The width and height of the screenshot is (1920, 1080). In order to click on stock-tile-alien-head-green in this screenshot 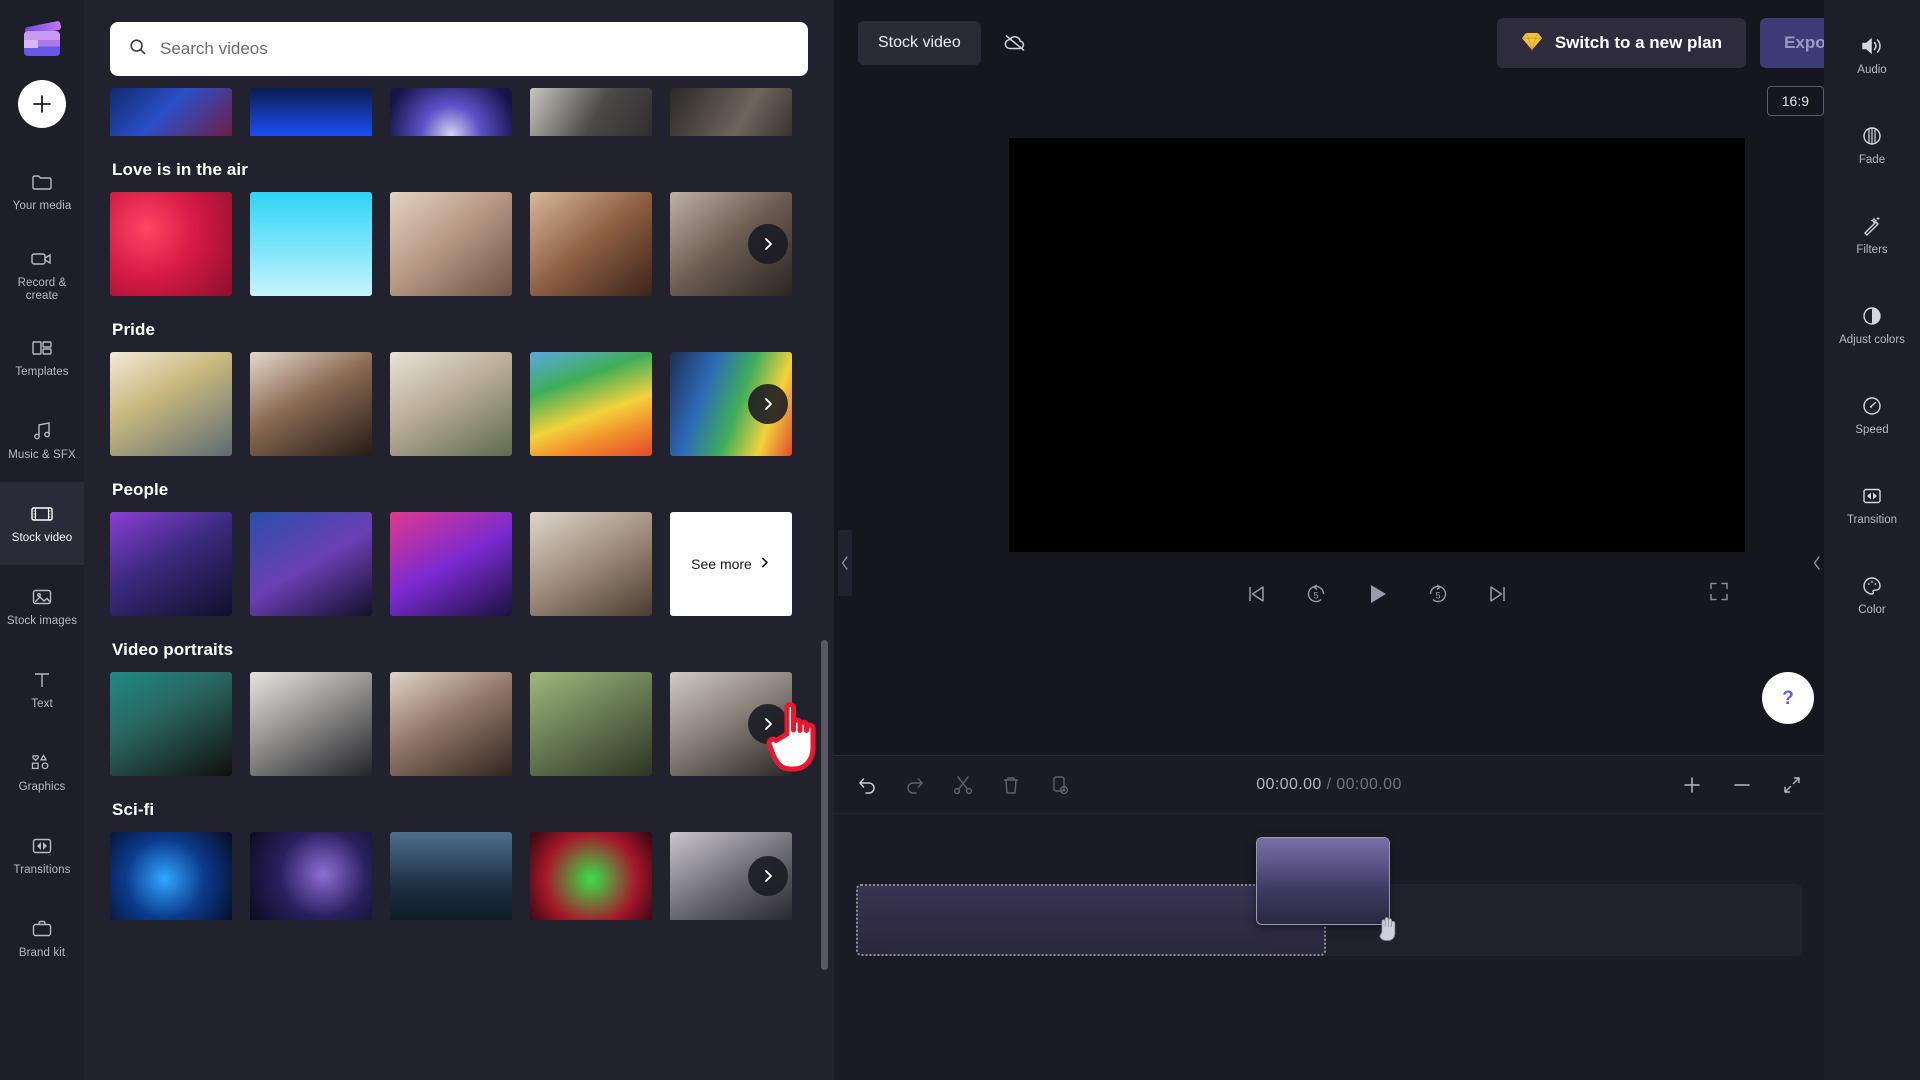, I will do `click(591, 876)`.